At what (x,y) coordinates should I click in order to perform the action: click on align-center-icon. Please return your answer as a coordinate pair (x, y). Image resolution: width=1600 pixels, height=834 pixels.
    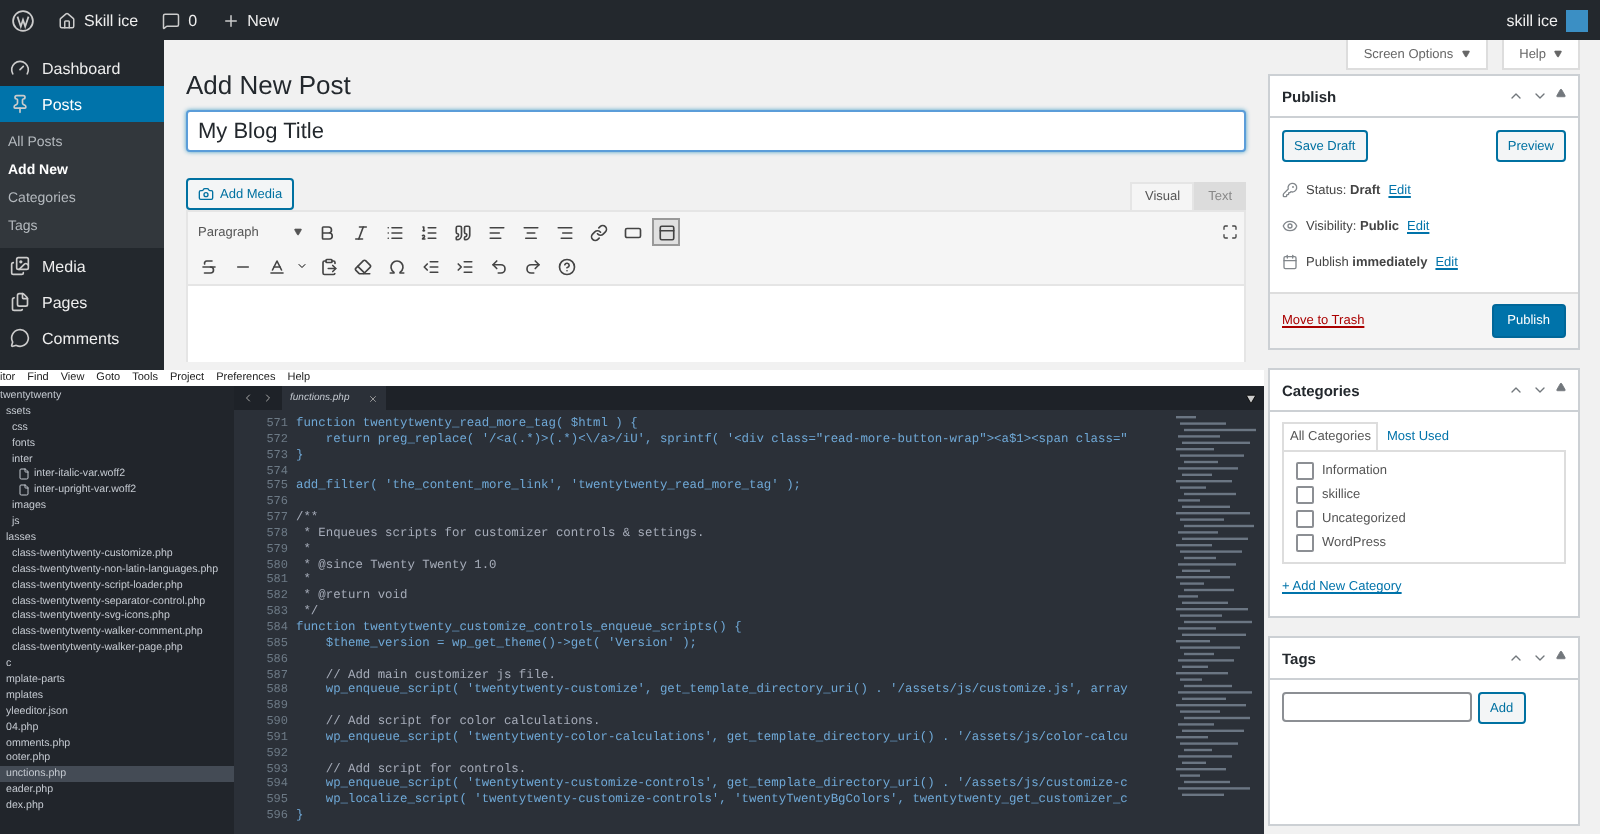
    Looking at the image, I should click on (530, 232).